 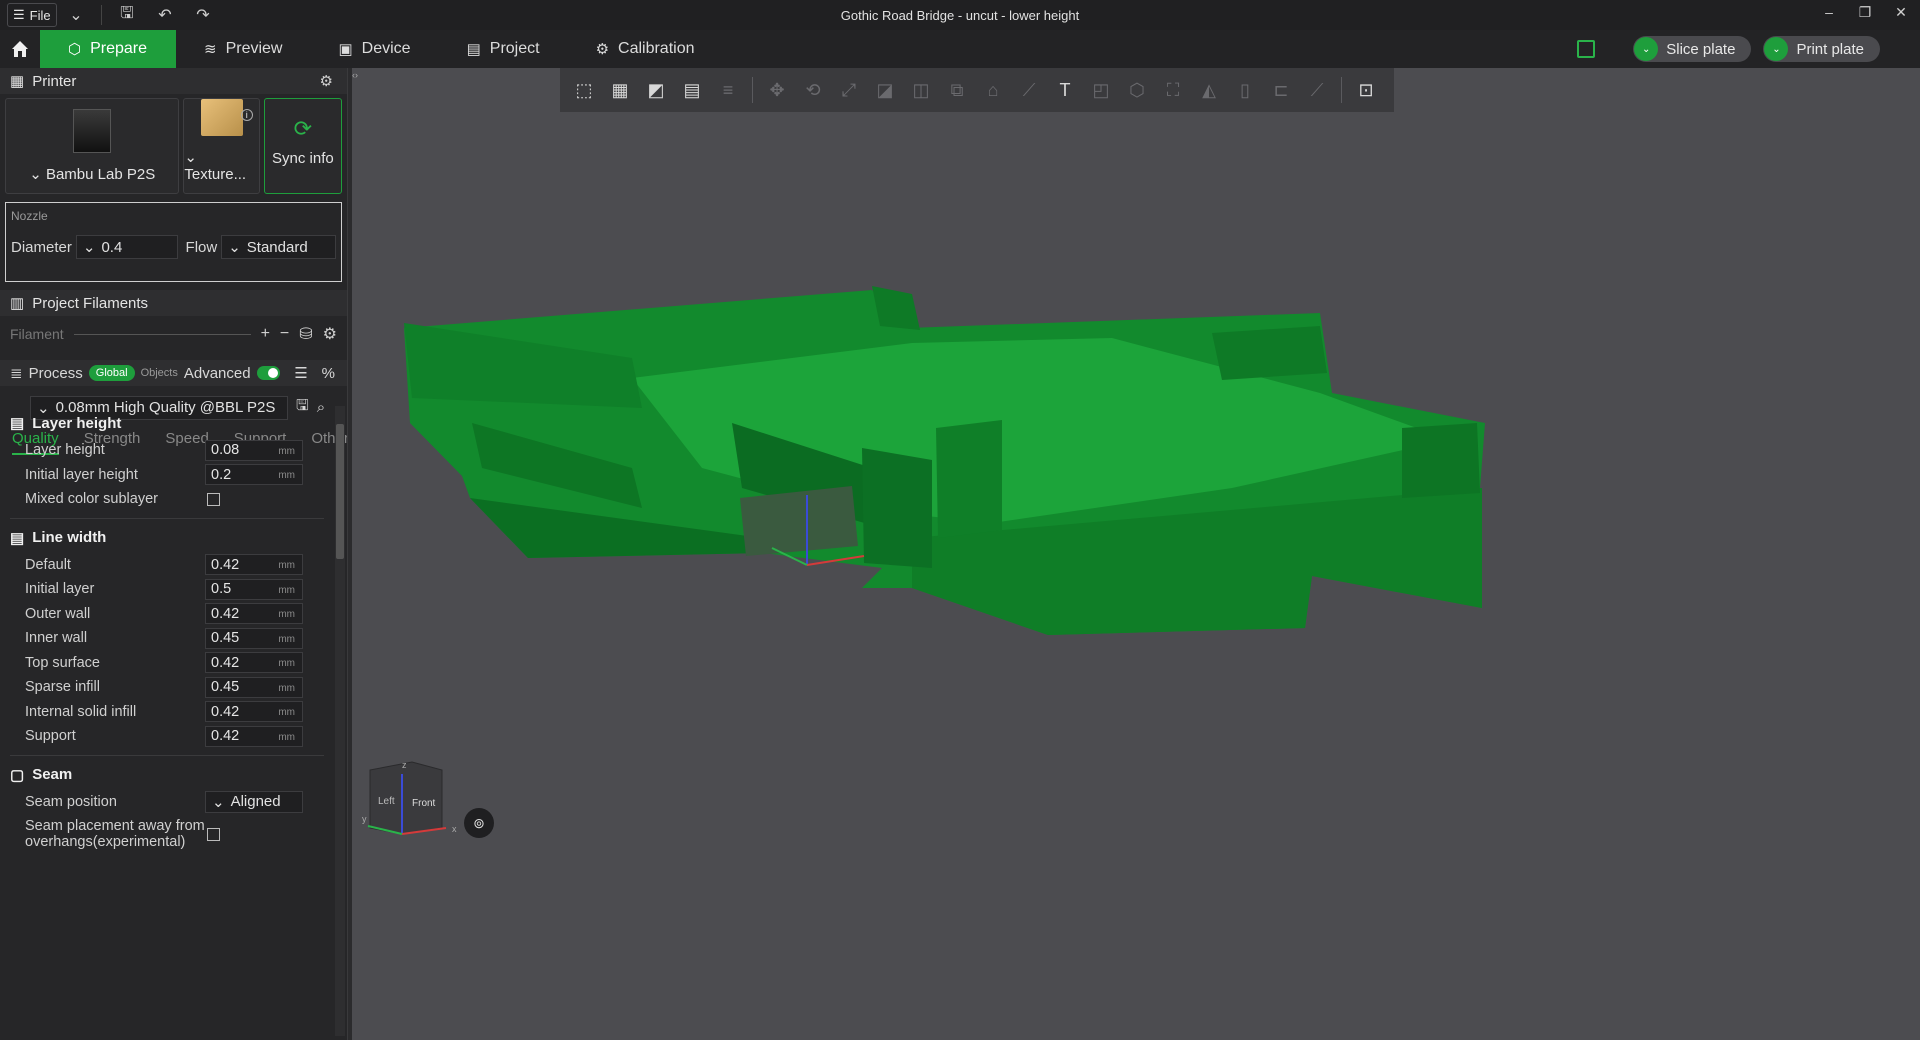 I want to click on flow-value: Standard, so click(x=277, y=247).